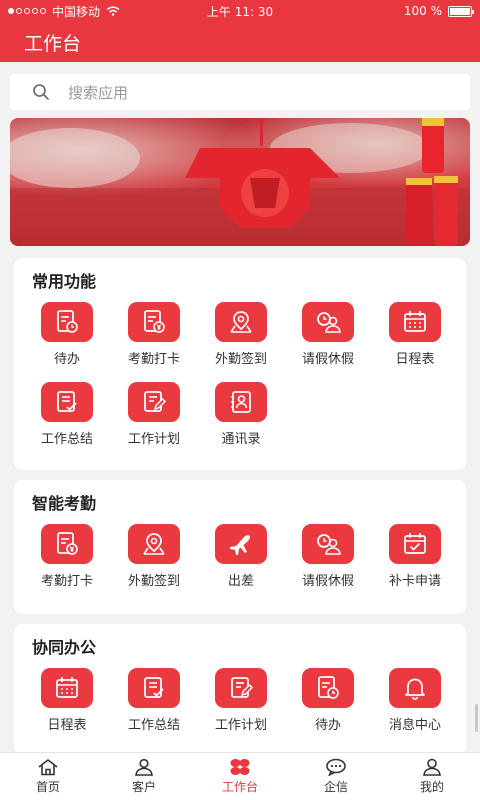 This screenshot has width=480, height=800. I want to click on tab-label: 客户, so click(143, 787).